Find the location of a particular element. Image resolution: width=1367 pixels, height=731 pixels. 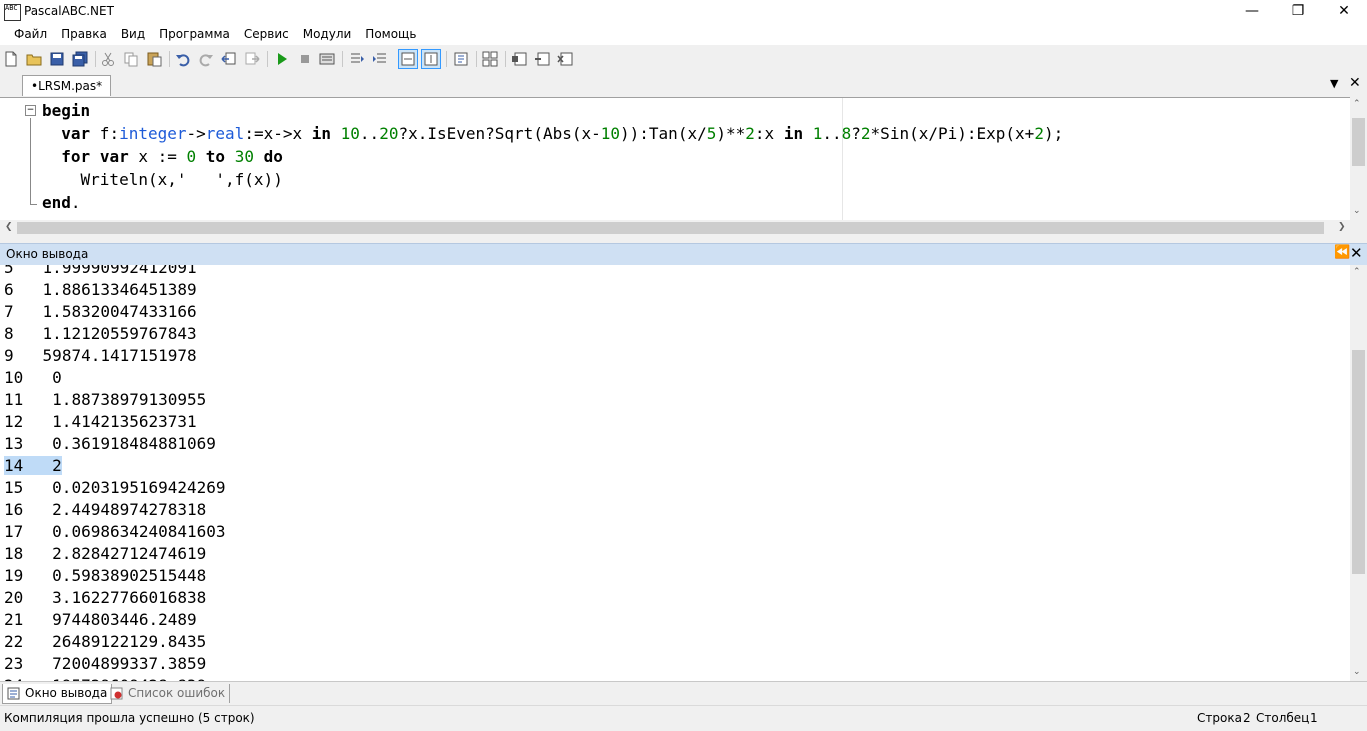

step-over-icon is located at coordinates (357, 59).